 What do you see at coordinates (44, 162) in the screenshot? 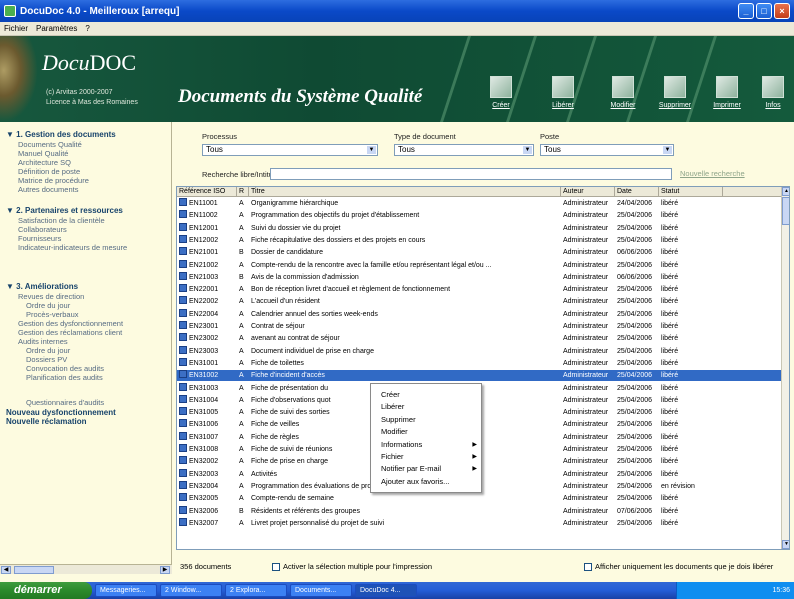
I see `sidebar-item: Architecture SQ` at bounding box center [44, 162].